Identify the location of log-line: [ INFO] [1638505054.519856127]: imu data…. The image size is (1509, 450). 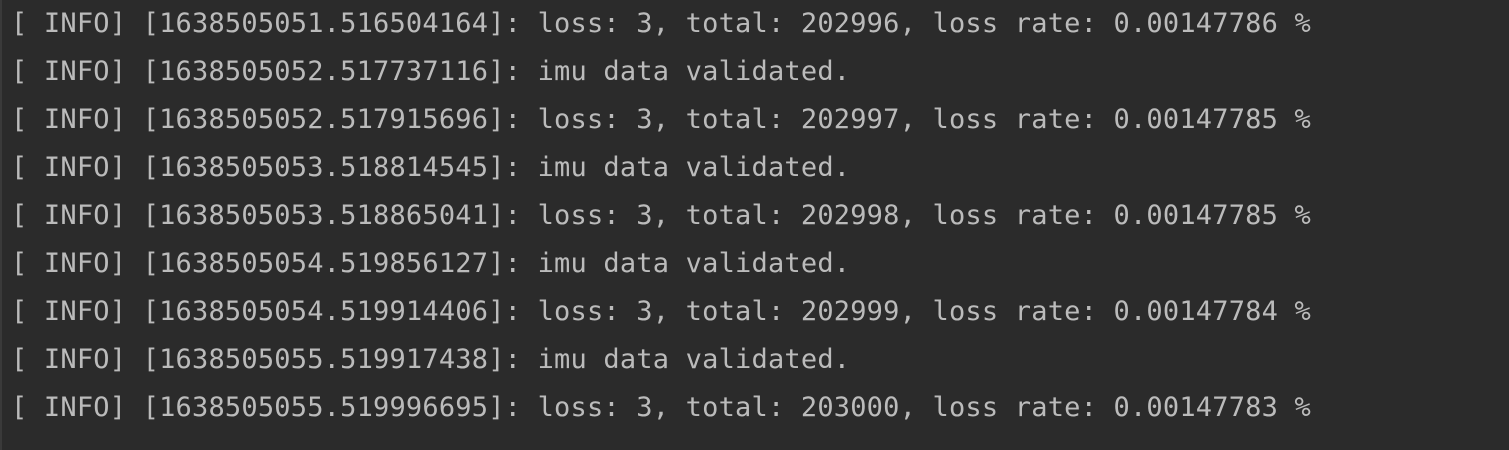
(431, 263).